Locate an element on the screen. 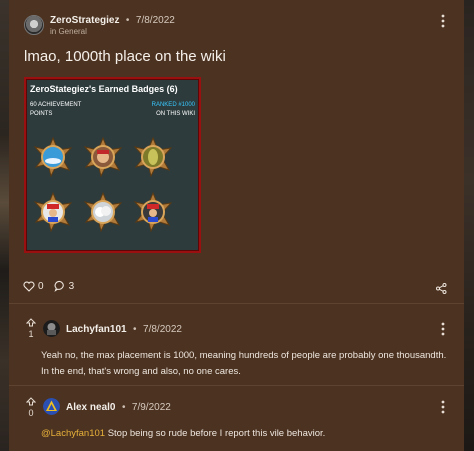  post-meta: ZeroStrategiez • 7/8/2022 in General is located at coordinates (112, 25).